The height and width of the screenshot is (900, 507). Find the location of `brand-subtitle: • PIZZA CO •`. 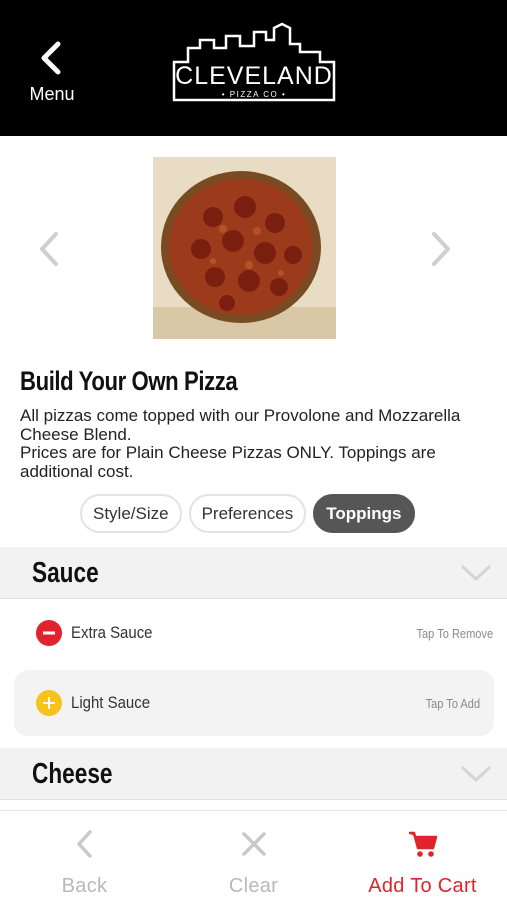

brand-subtitle: • PIZZA CO • is located at coordinates (254, 94).